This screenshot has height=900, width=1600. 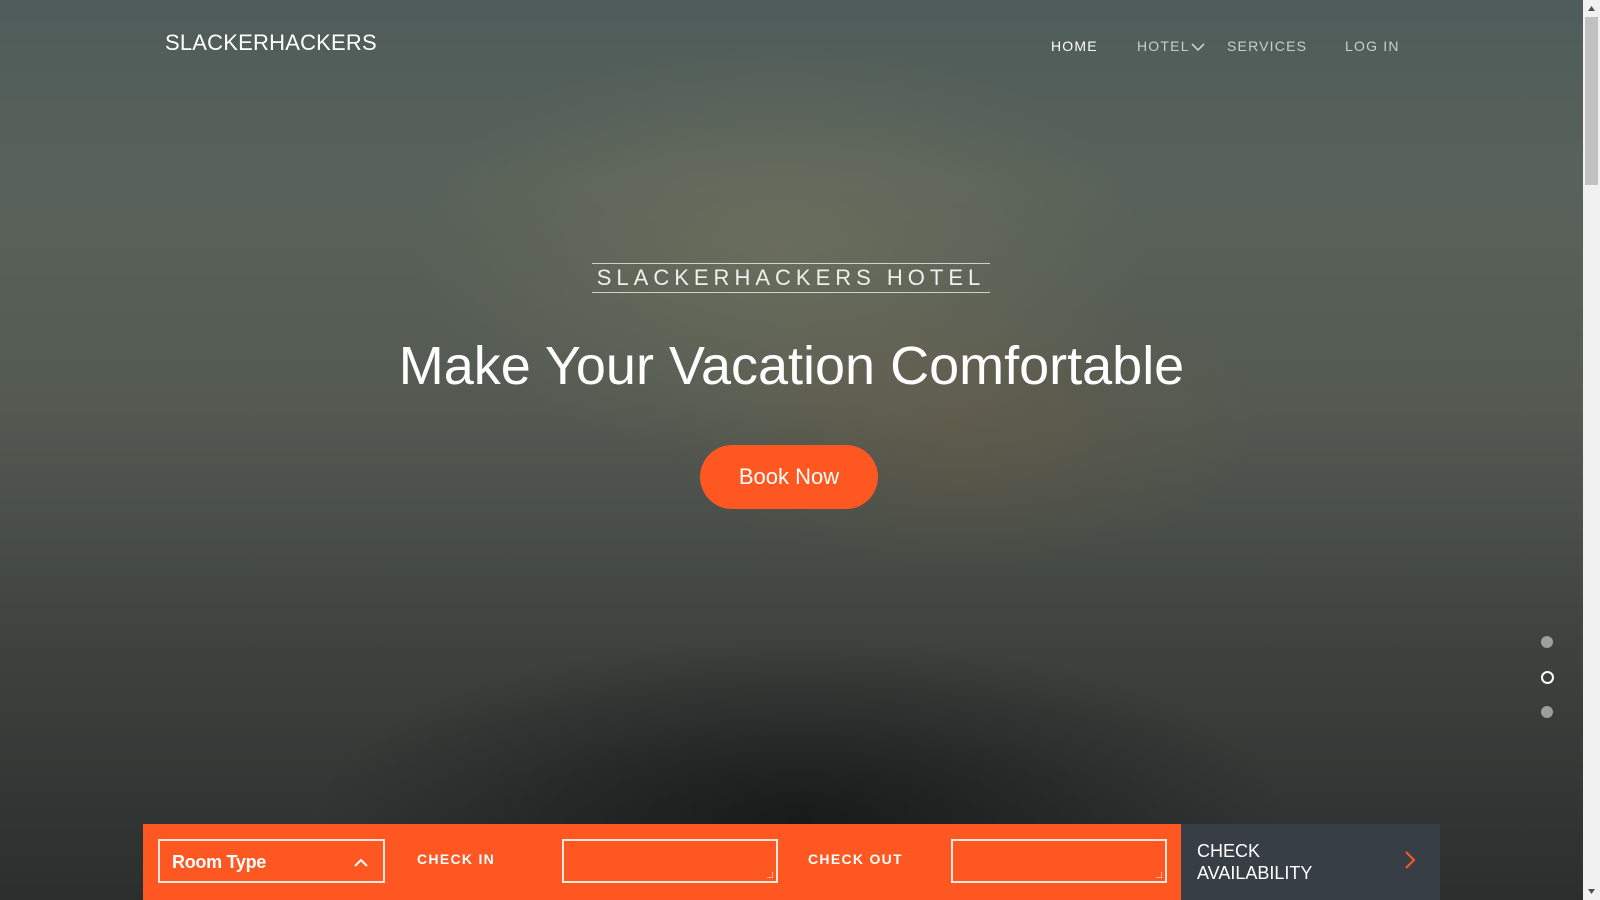 What do you see at coordinates (271, 861) in the screenshot?
I see `room-type-select: Room Type` at bounding box center [271, 861].